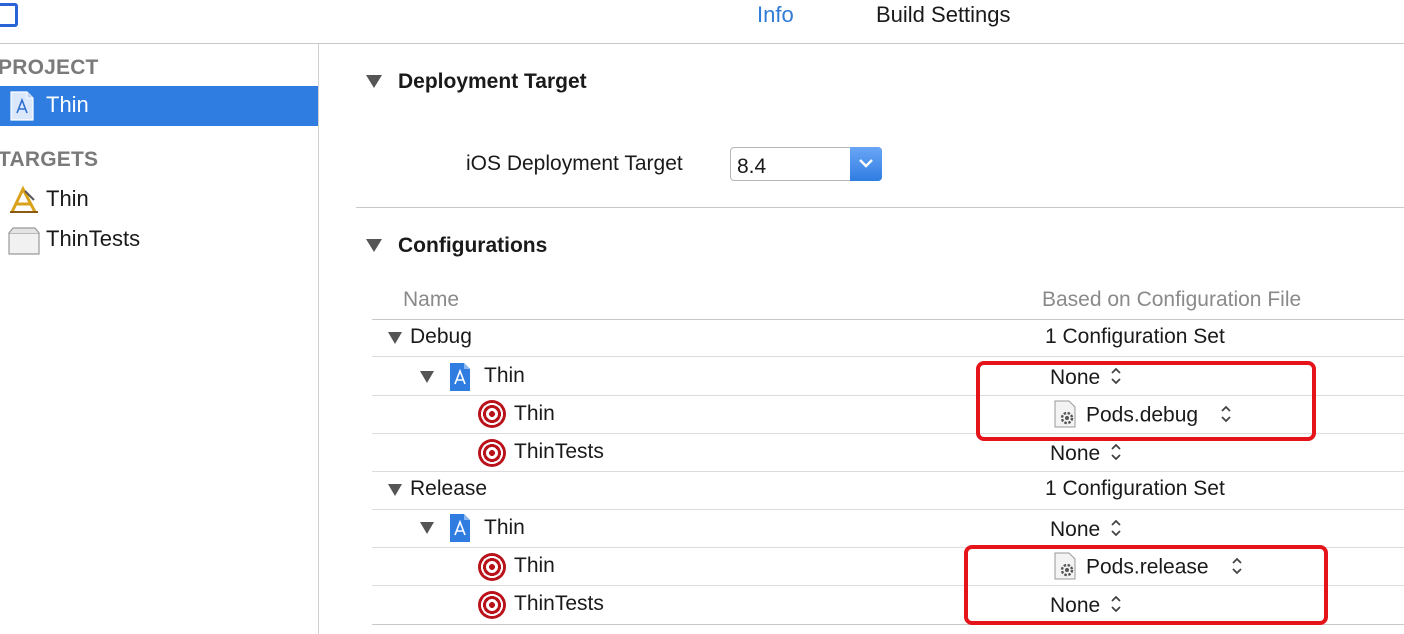  Describe the element at coordinates (1135, 488) in the screenshot. I see `config-release-summary: 1 Configuration Set` at that location.